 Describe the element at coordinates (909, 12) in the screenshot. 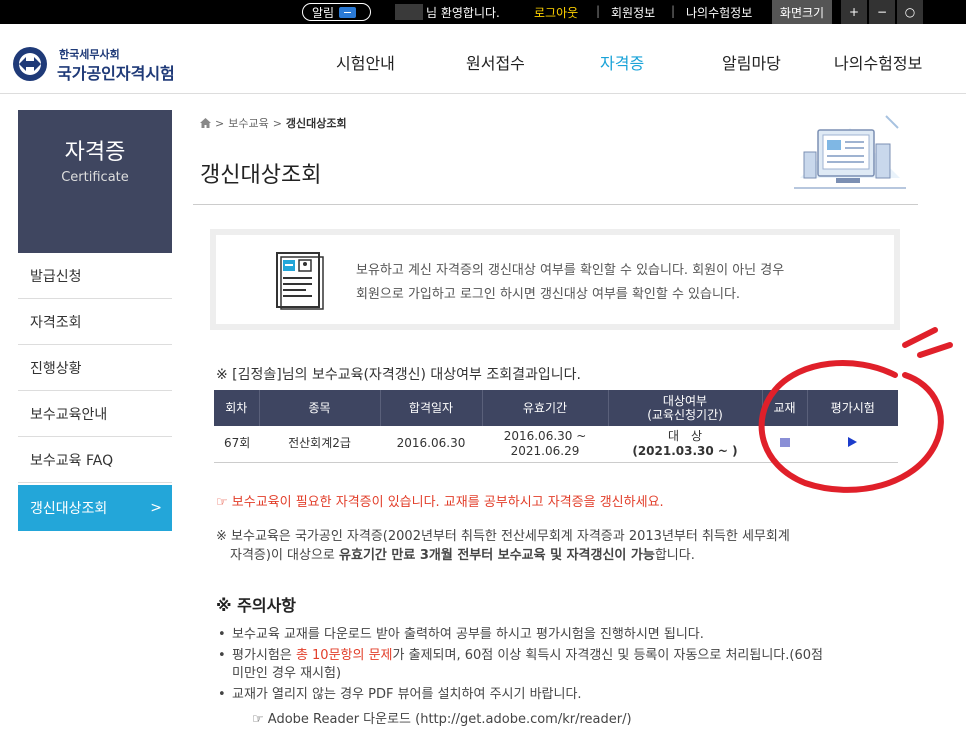

I see `font-reset-button: ○` at that location.